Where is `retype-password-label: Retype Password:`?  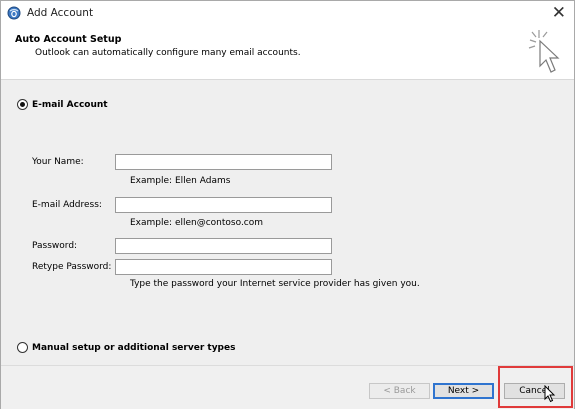 retype-password-label: Retype Password: is located at coordinates (72, 267).